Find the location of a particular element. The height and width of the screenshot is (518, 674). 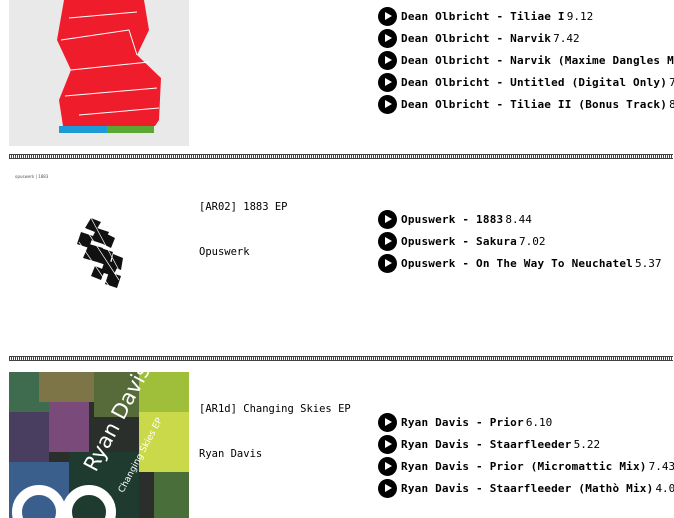

cover-caption: opuswerk | 1883 is located at coordinates (32, 176).